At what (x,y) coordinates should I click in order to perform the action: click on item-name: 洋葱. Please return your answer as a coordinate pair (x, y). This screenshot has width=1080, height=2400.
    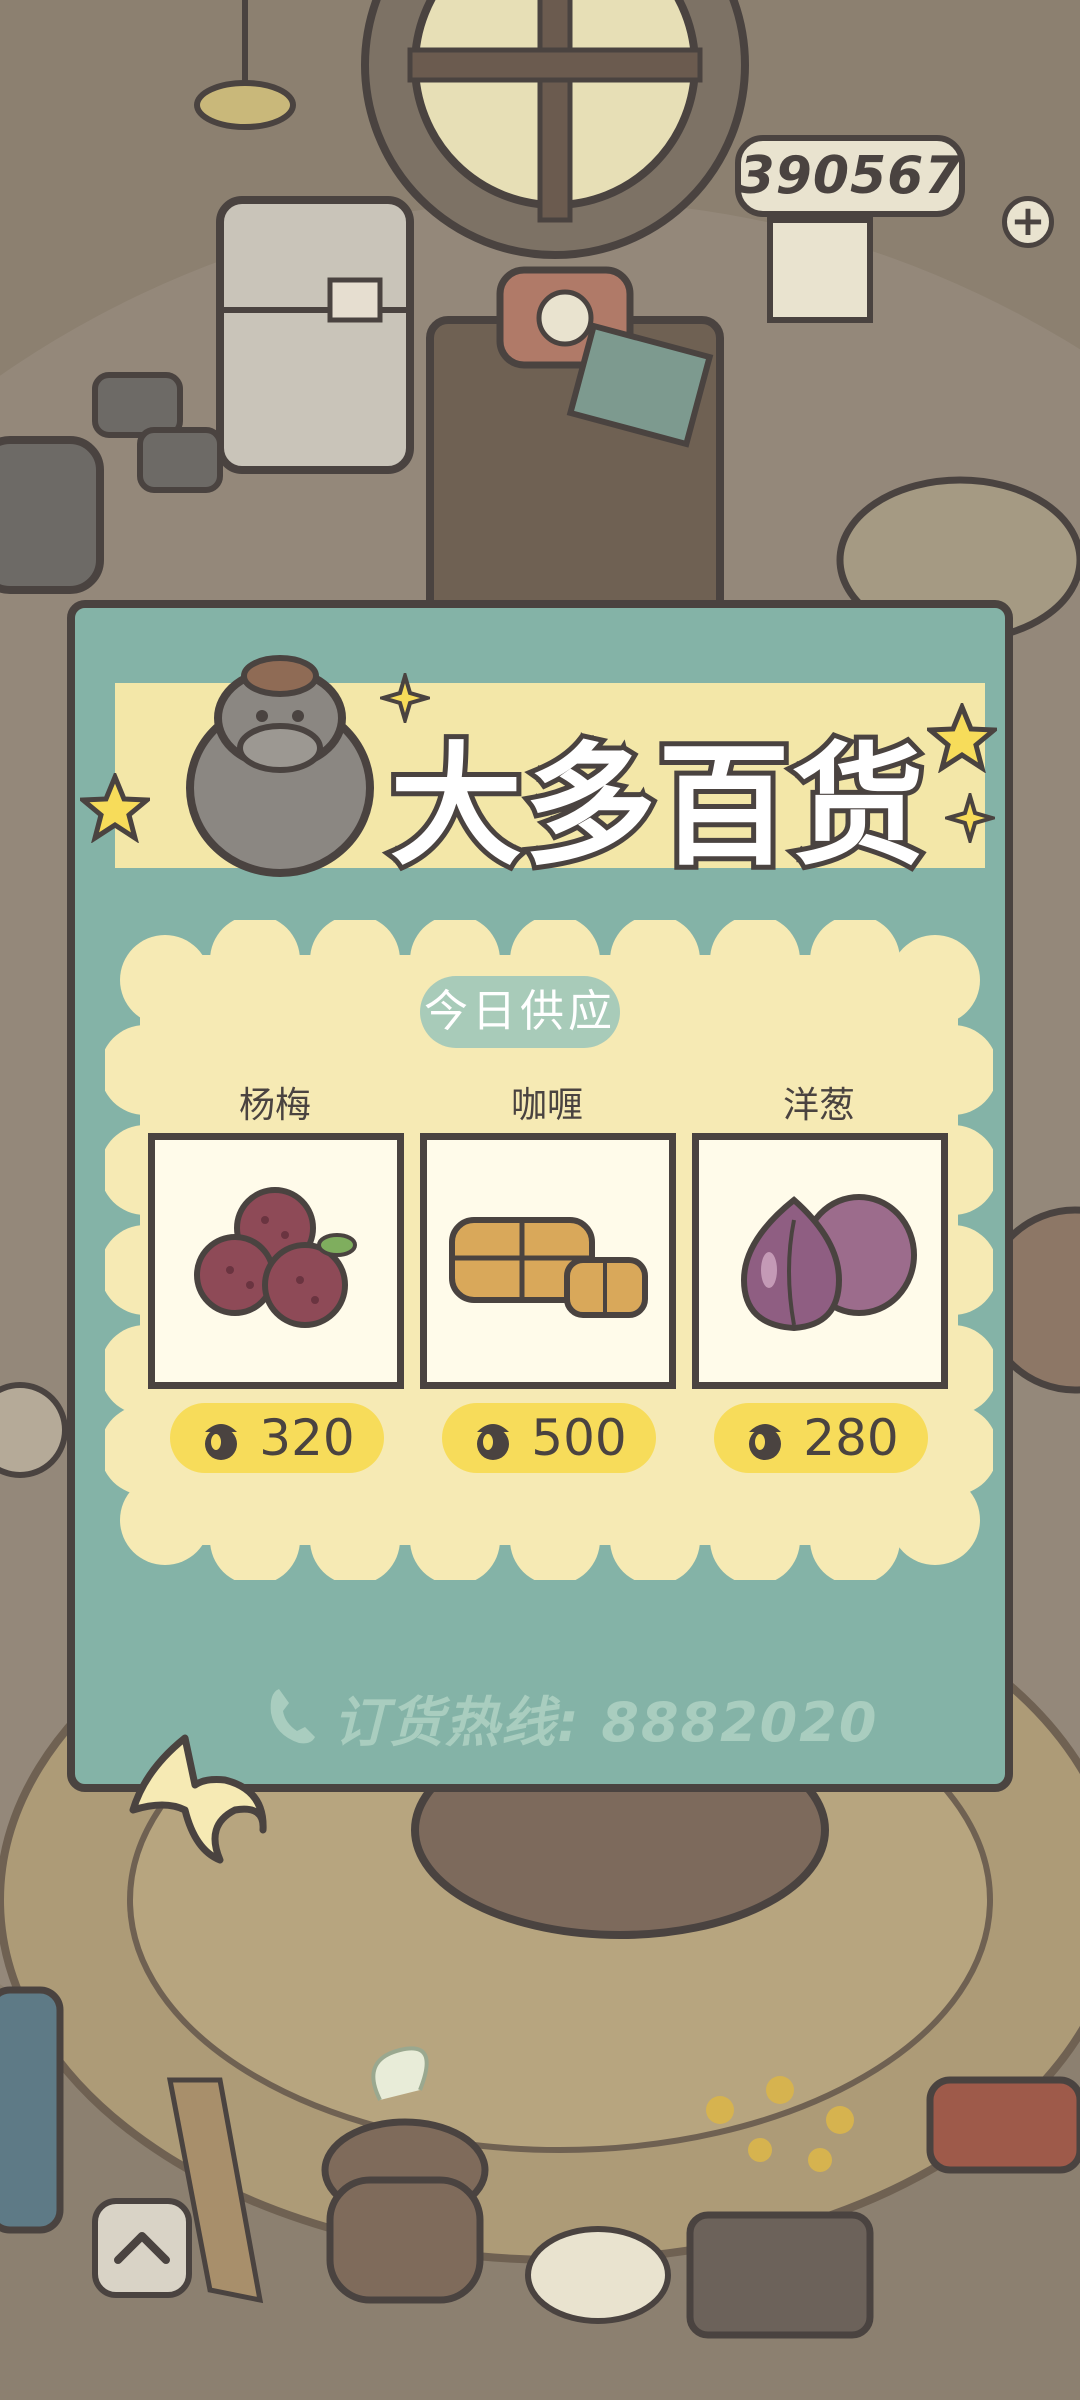
    Looking at the image, I should click on (818, 1105).